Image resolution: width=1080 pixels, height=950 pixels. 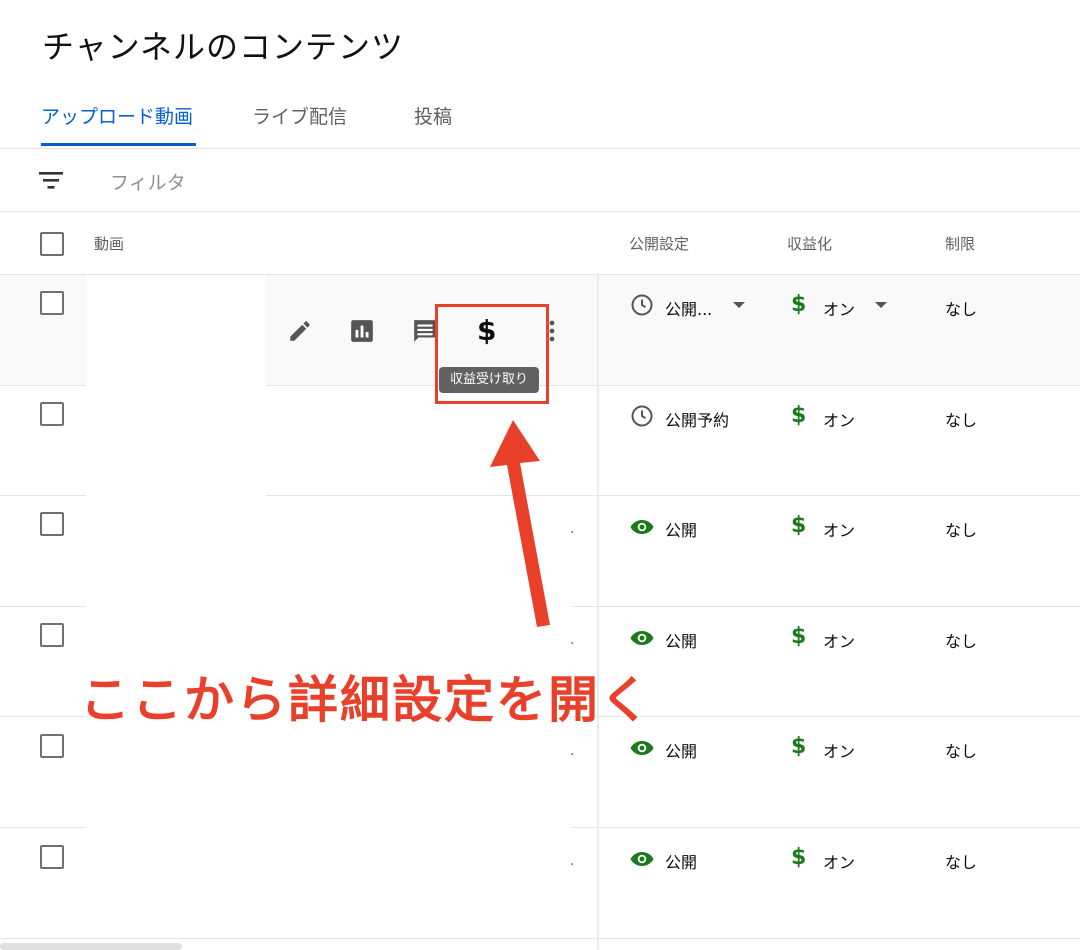 What do you see at coordinates (52, 244) in the screenshot?
I see `select-all-checkbox` at bounding box center [52, 244].